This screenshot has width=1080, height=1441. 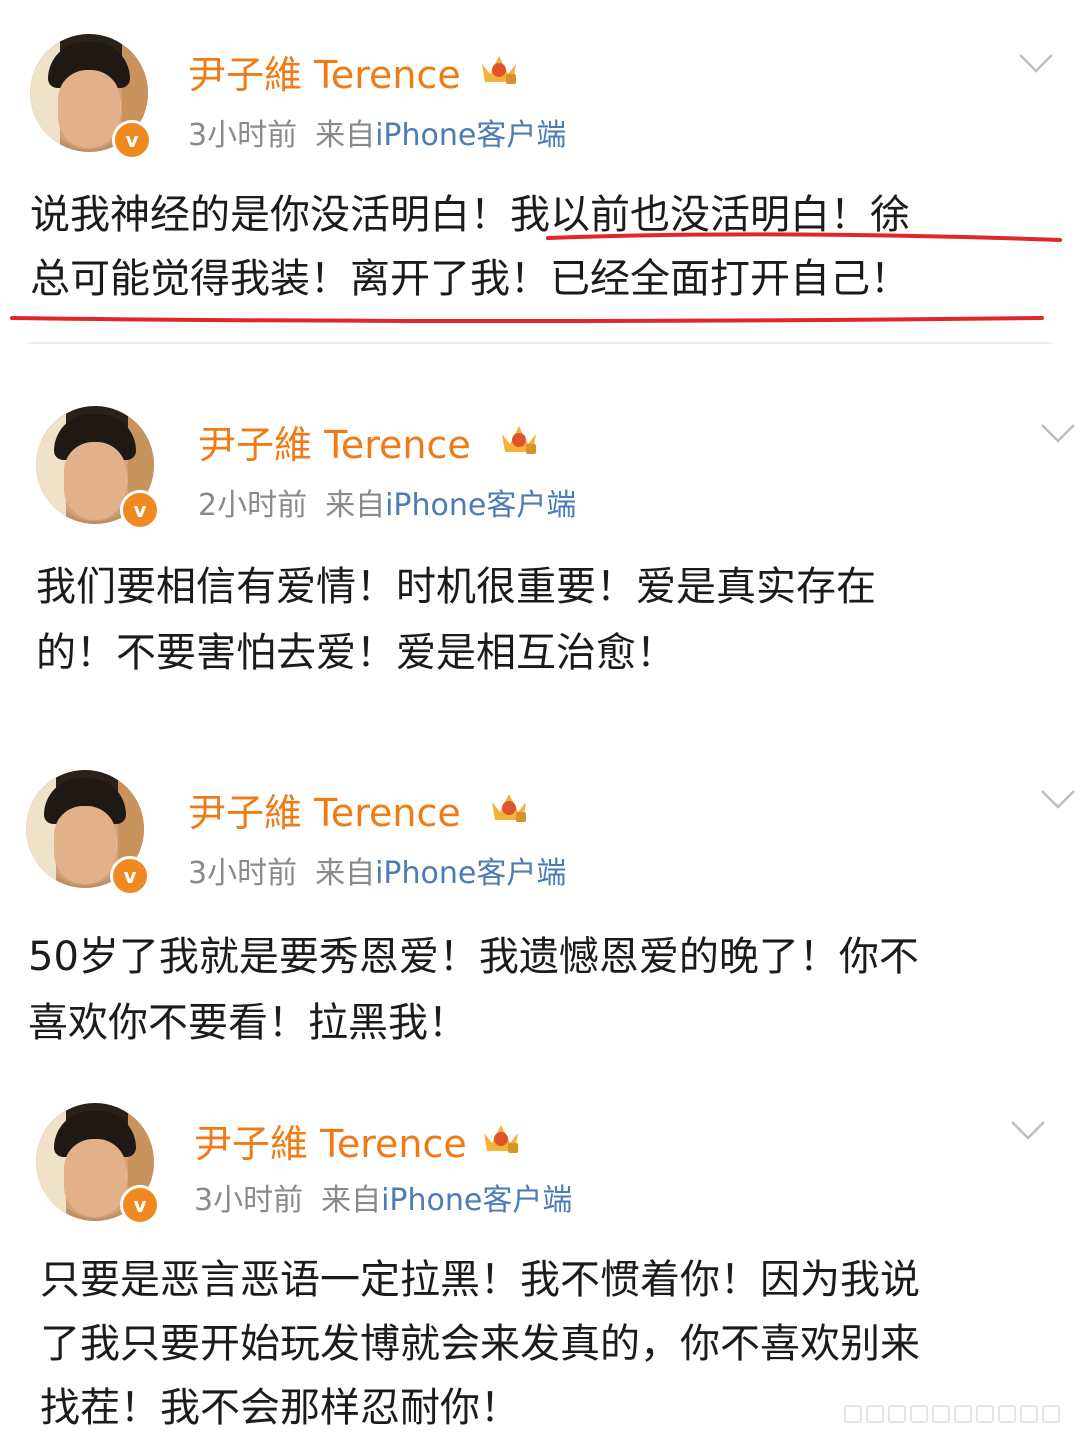 What do you see at coordinates (280, 1408) in the screenshot?
I see `post-text-line: 找茬！我不会那样忍耐你！` at bounding box center [280, 1408].